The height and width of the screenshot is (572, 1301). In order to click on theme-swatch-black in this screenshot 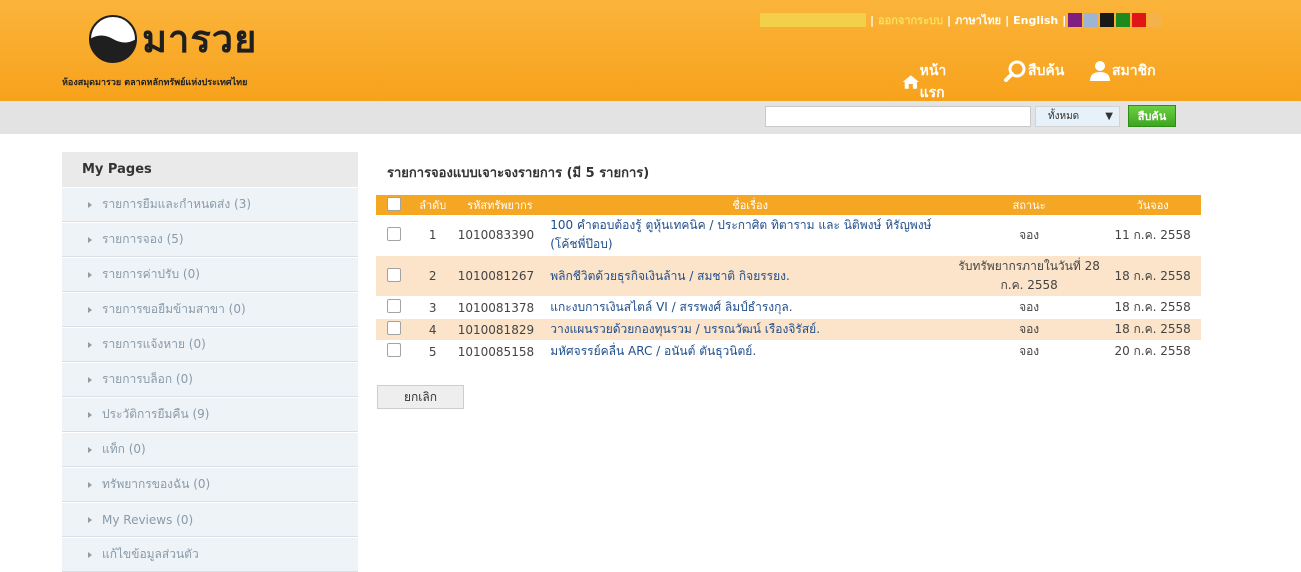, I will do `click(1107, 20)`.